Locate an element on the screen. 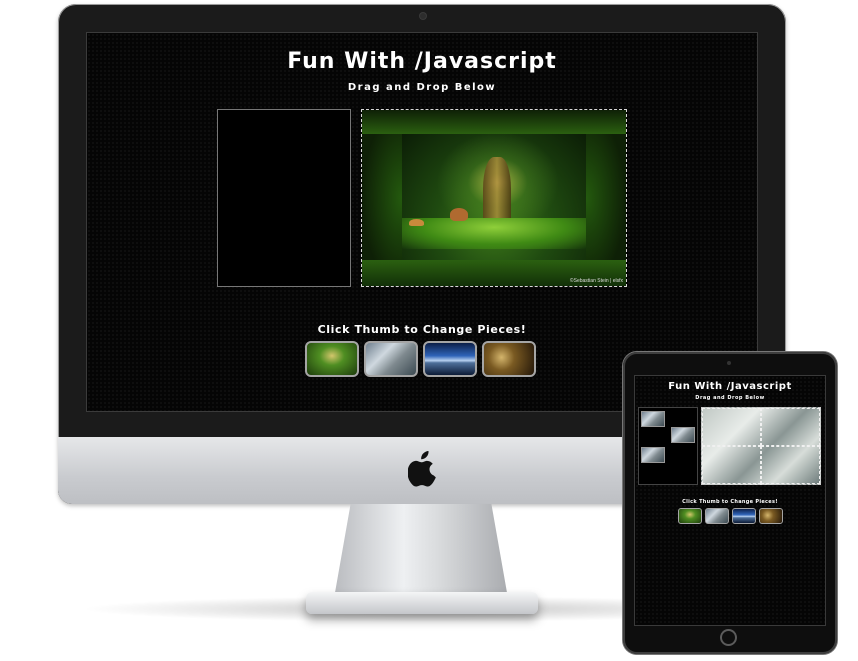 Image resolution: width=858 pixels, height=661 pixels. pieces-drop-zone is located at coordinates (284, 198).